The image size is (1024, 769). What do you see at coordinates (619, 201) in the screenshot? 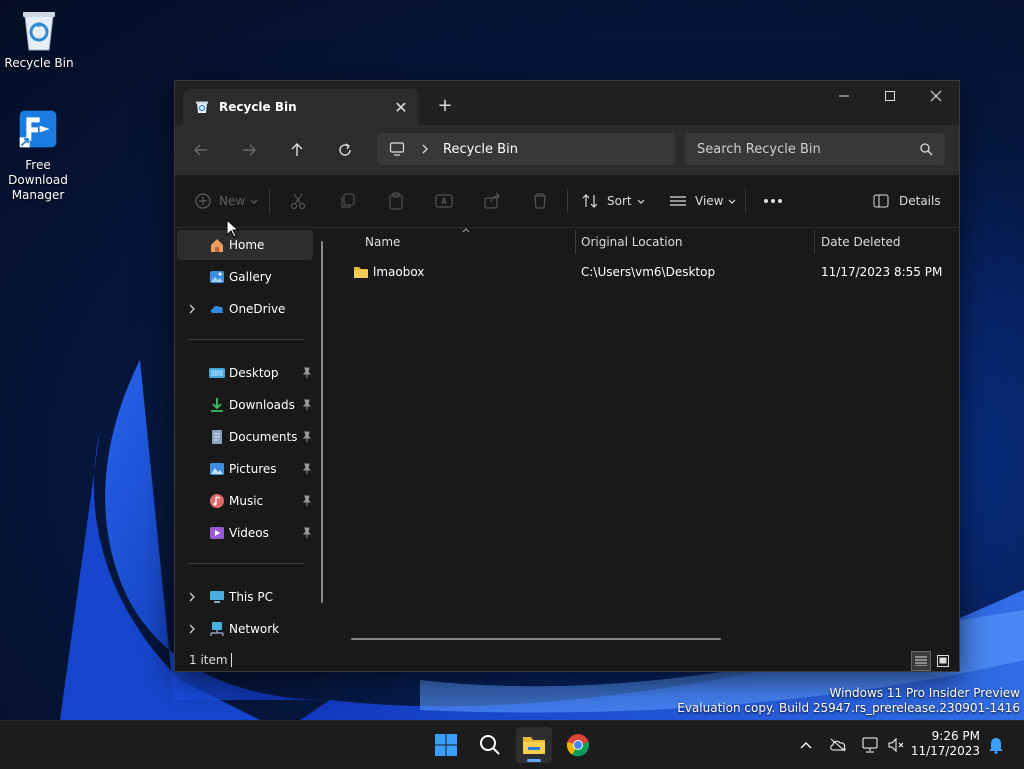
I see `sort-label: Sort` at bounding box center [619, 201].